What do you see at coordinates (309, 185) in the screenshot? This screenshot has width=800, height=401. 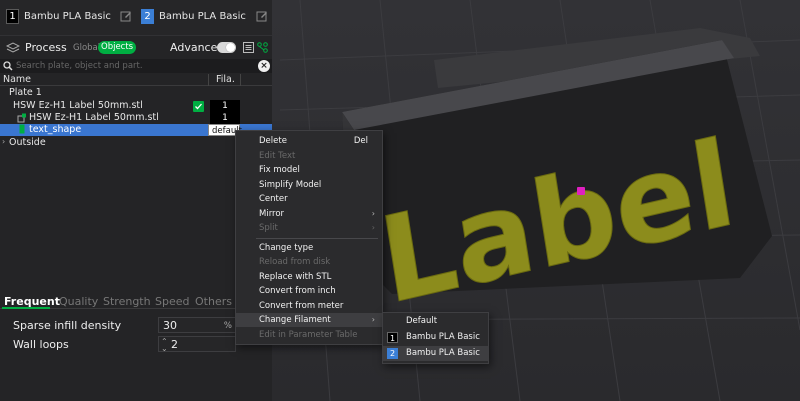 I see `menu-item-simplify-model: Simplify Model` at bounding box center [309, 185].